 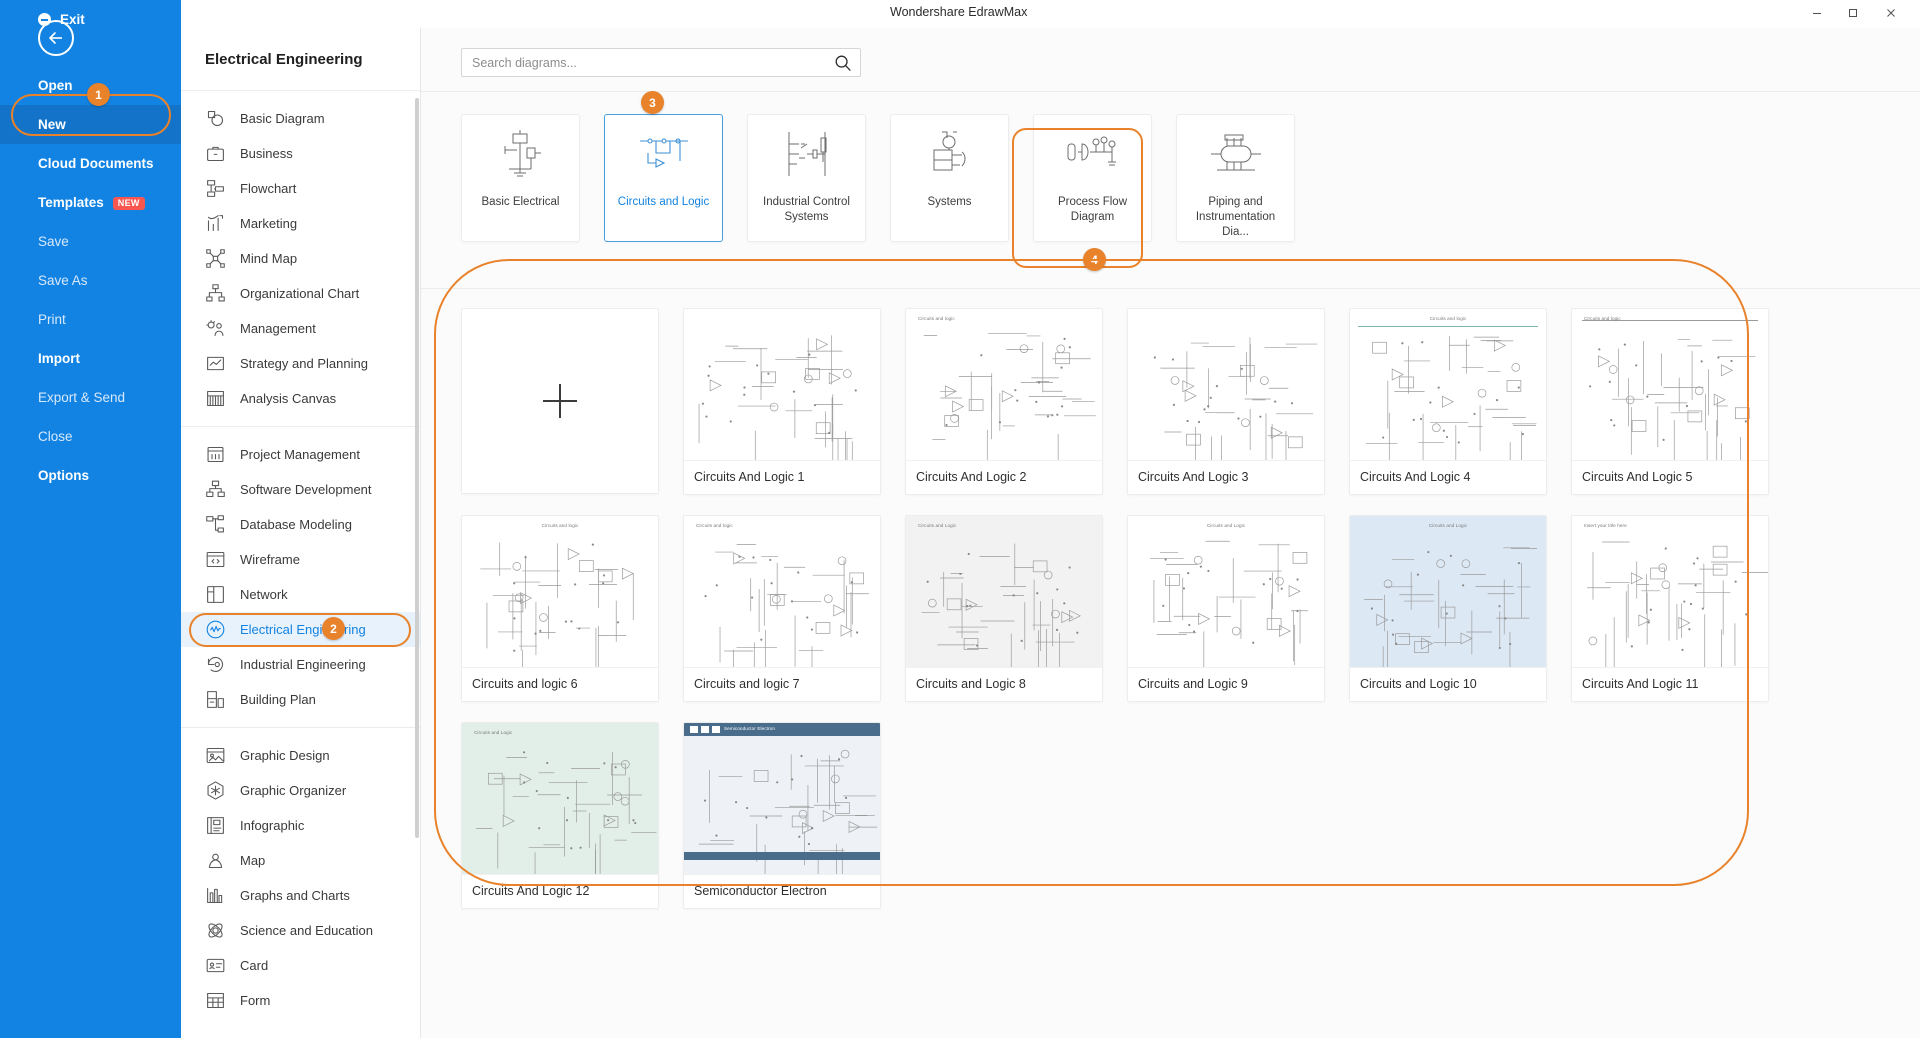 I want to click on sidebar-item-project-management: Project Management, so click(x=300, y=454).